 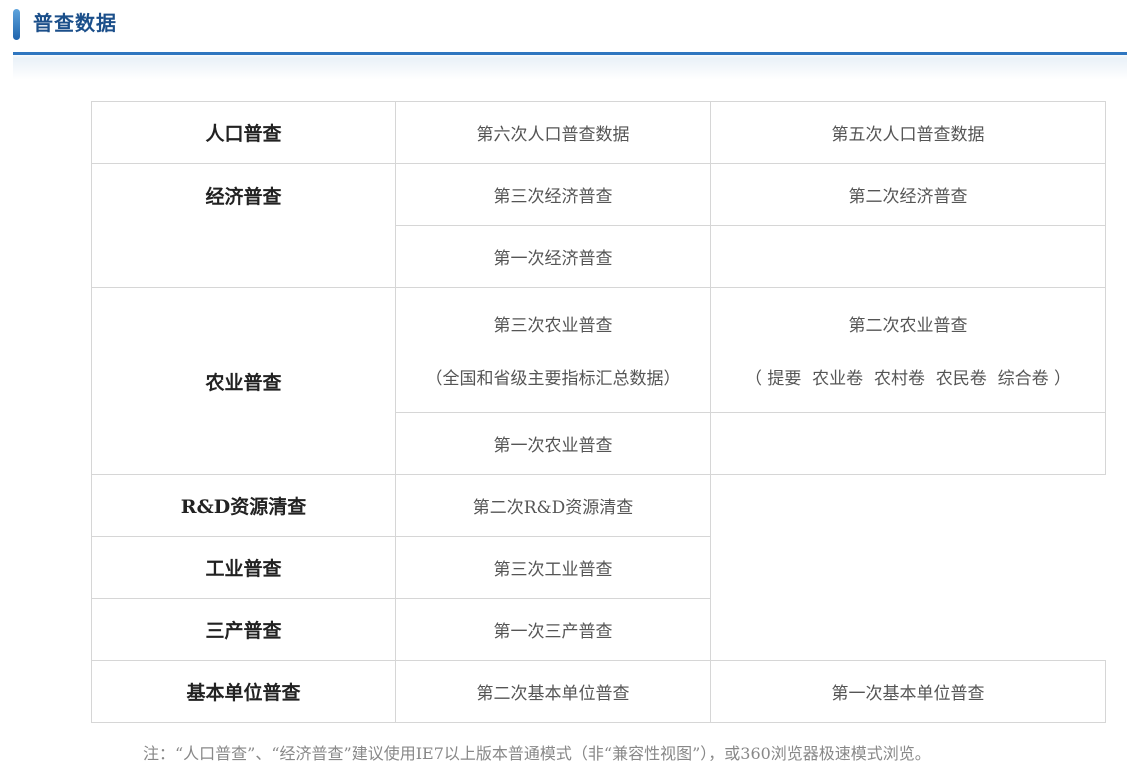 What do you see at coordinates (553, 326) in the screenshot?
I see `agri-3rd-label: 第三次农业普查` at bounding box center [553, 326].